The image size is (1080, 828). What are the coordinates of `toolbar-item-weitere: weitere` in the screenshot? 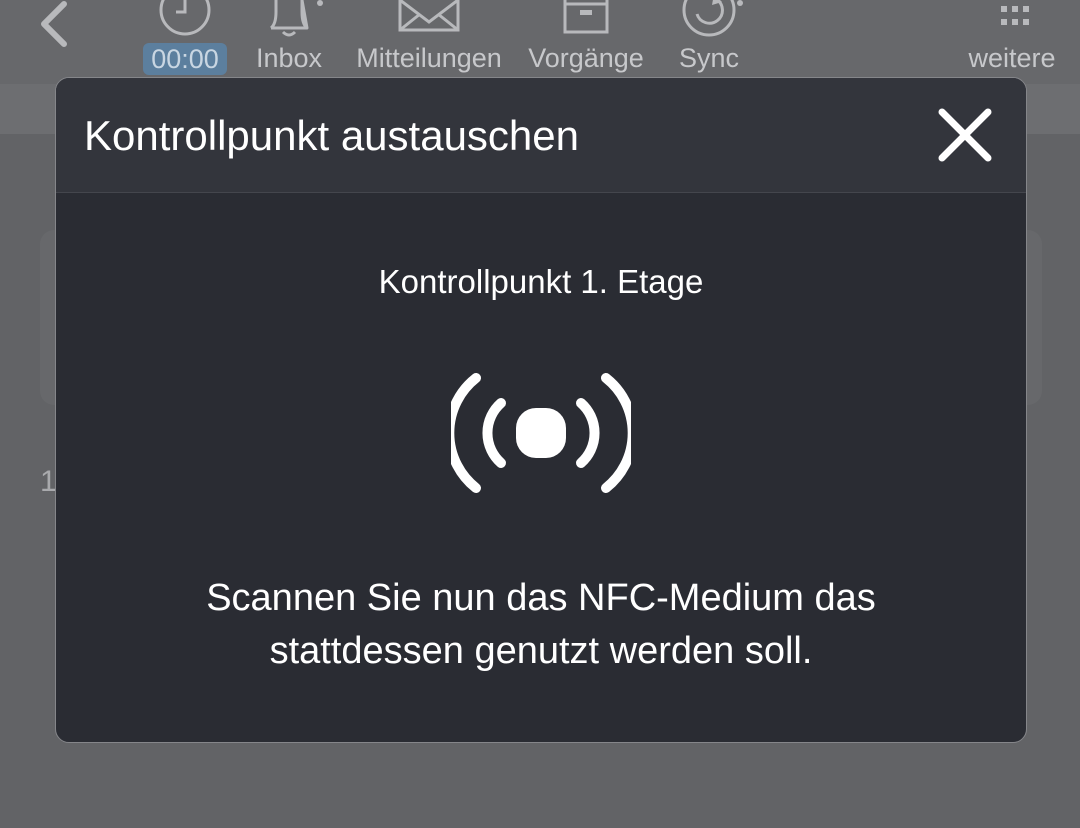 It's located at (1012, 42).